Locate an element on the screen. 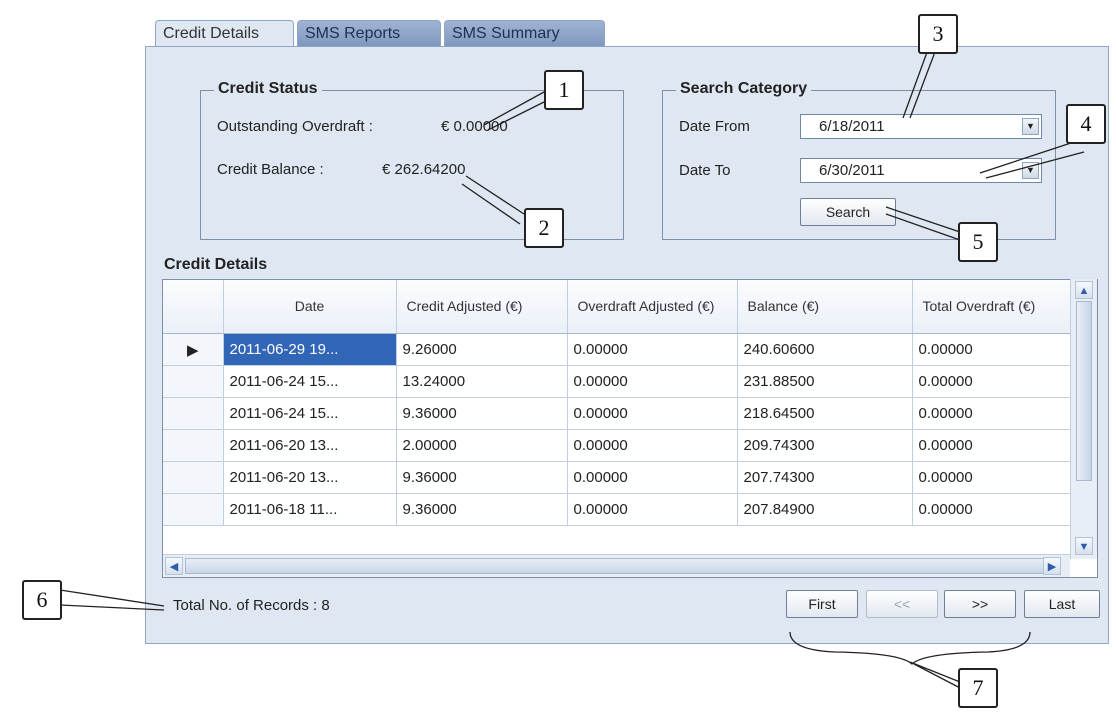 The width and height of the screenshot is (1116, 713). callout-5: 5 is located at coordinates (978, 242).